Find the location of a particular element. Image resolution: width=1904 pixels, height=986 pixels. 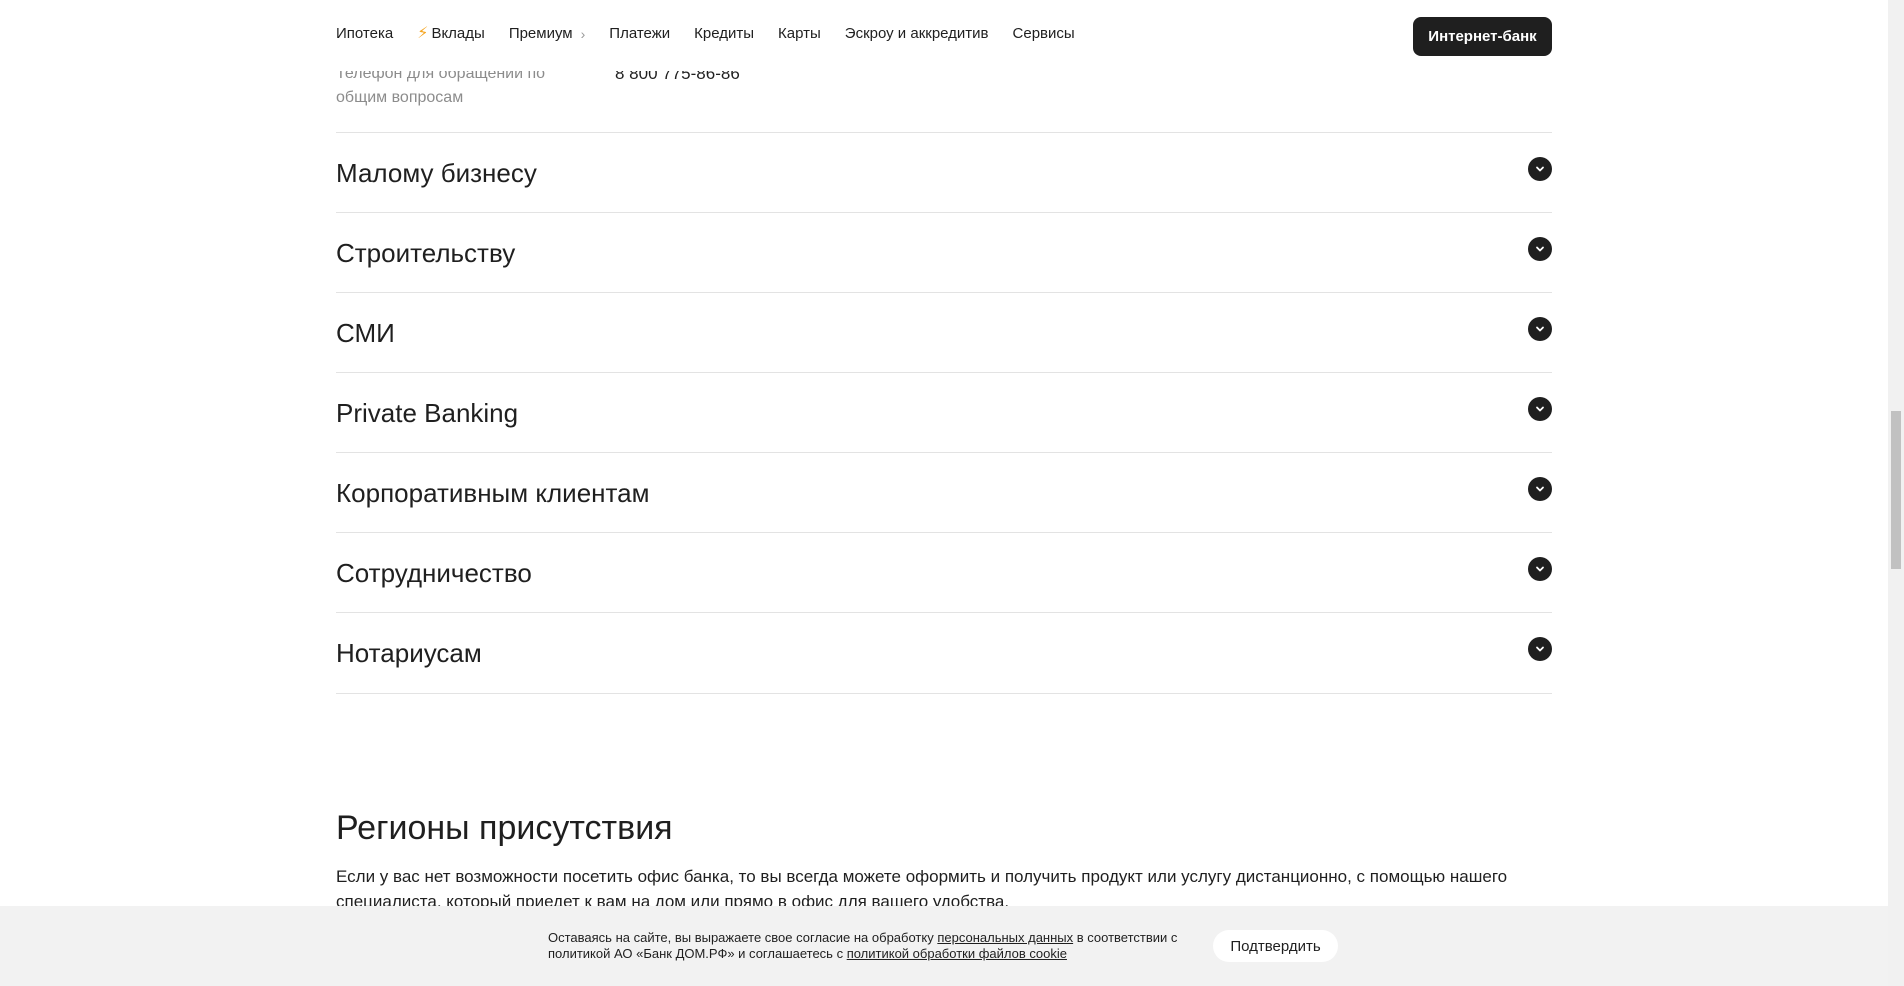

scrollbar is located at coordinates (1896, 493).